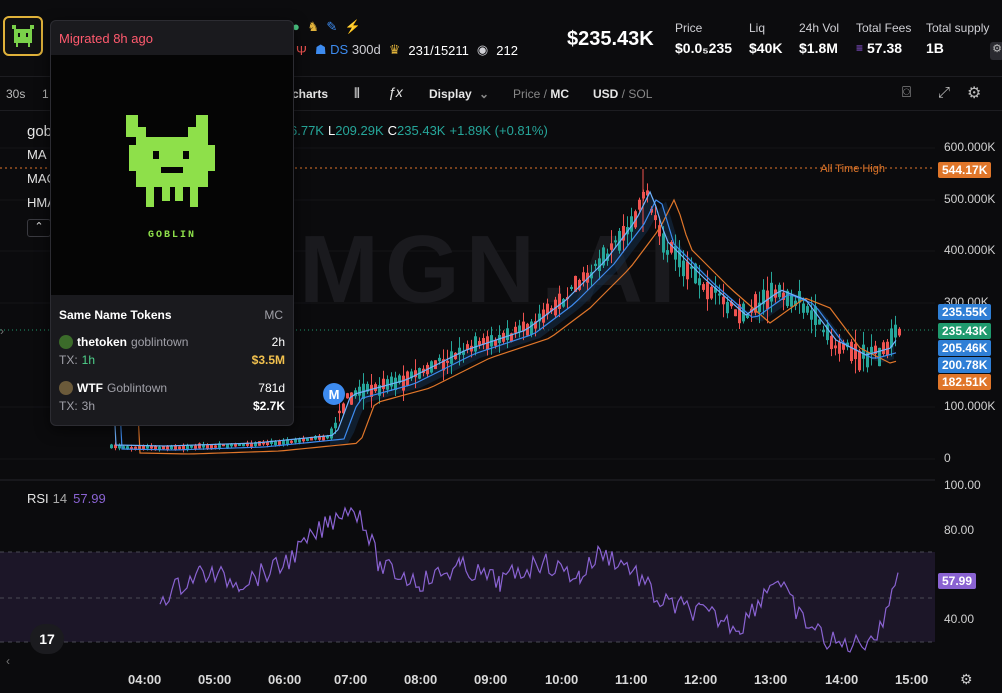 This screenshot has width=1002, height=693. What do you see at coordinates (996, 51) in the screenshot?
I see `settings-icon: ⚙` at bounding box center [996, 51].